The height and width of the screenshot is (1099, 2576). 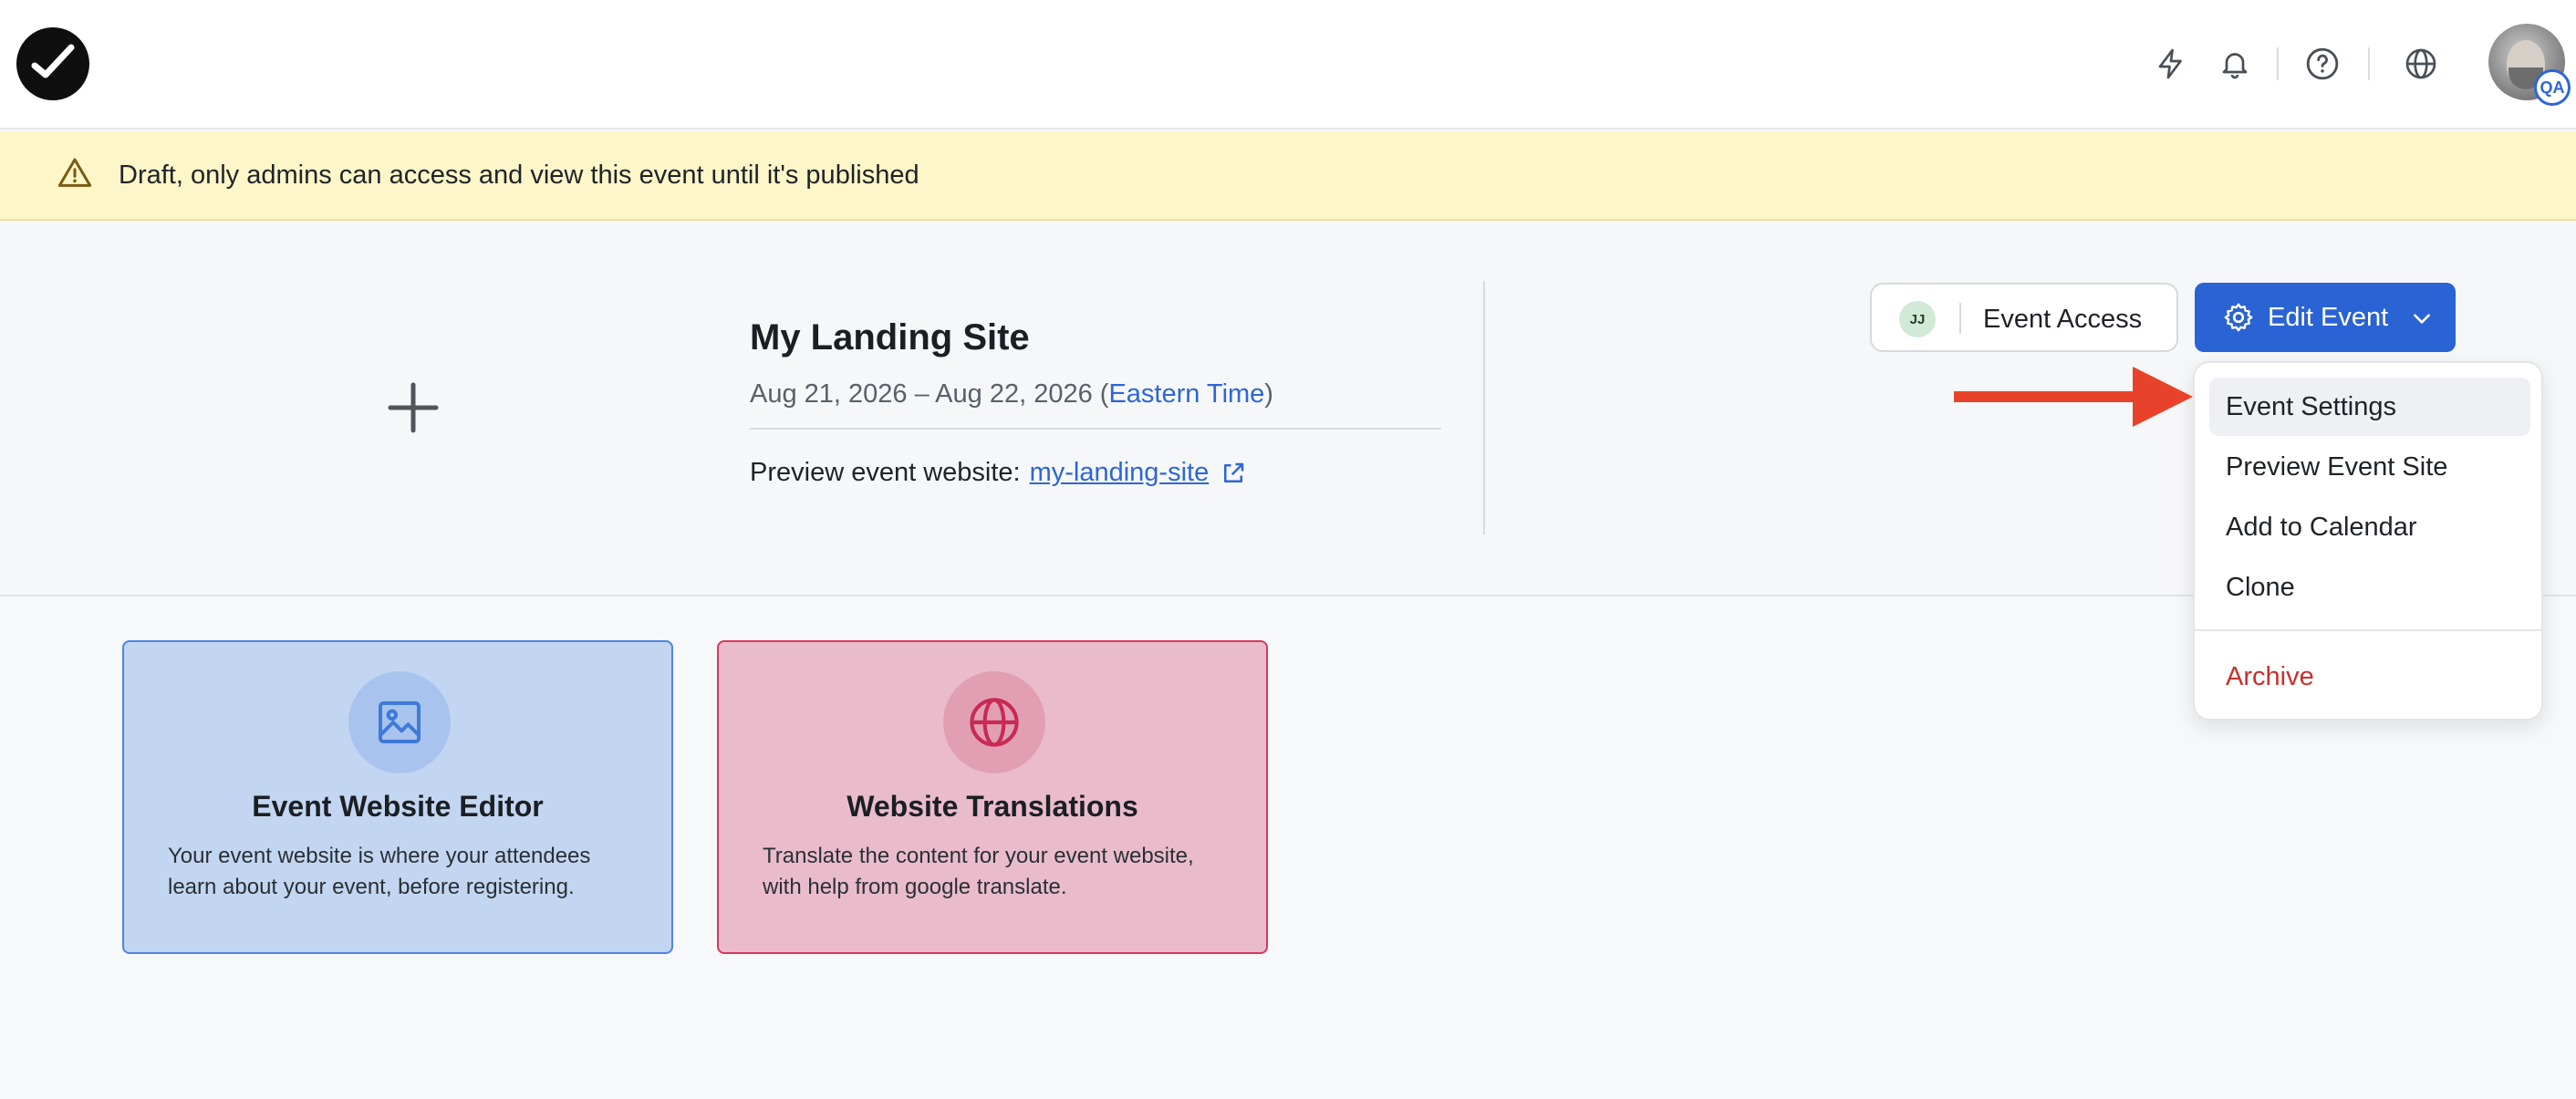 I want to click on edit-event-label: Edit Event, so click(x=2328, y=317).